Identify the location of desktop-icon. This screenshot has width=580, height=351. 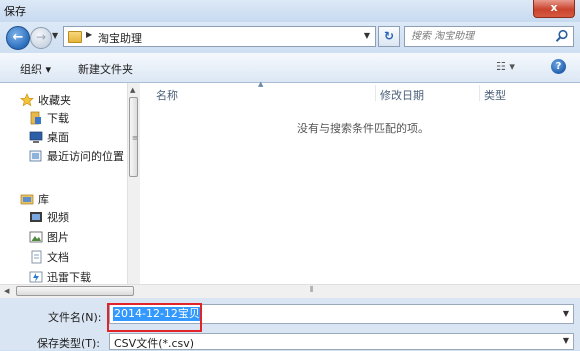
(36, 137).